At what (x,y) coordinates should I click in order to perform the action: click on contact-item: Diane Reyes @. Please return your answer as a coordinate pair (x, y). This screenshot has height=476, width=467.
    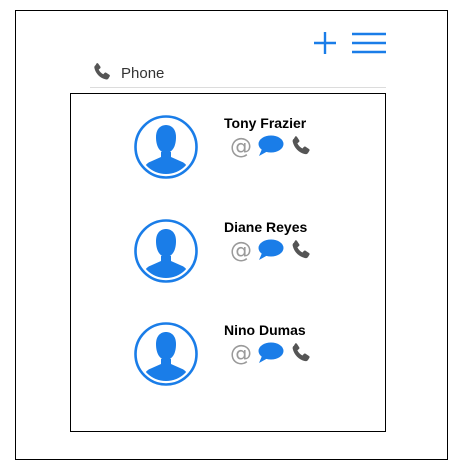
    Looking at the image, I should click on (228, 264).